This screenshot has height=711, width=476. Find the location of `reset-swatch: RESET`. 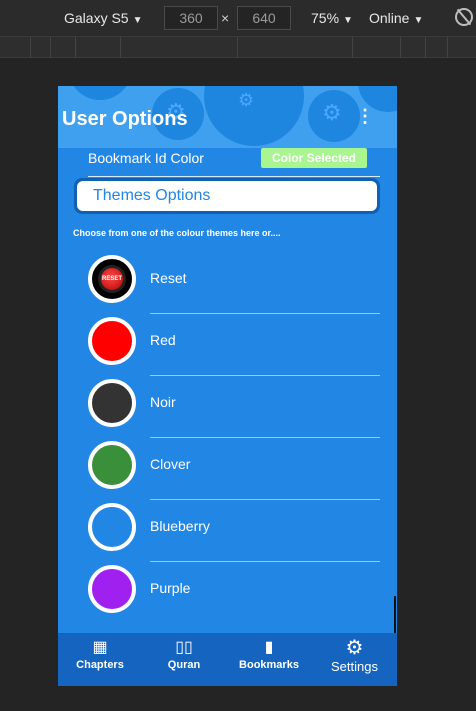

reset-swatch: RESET is located at coordinates (112, 279).